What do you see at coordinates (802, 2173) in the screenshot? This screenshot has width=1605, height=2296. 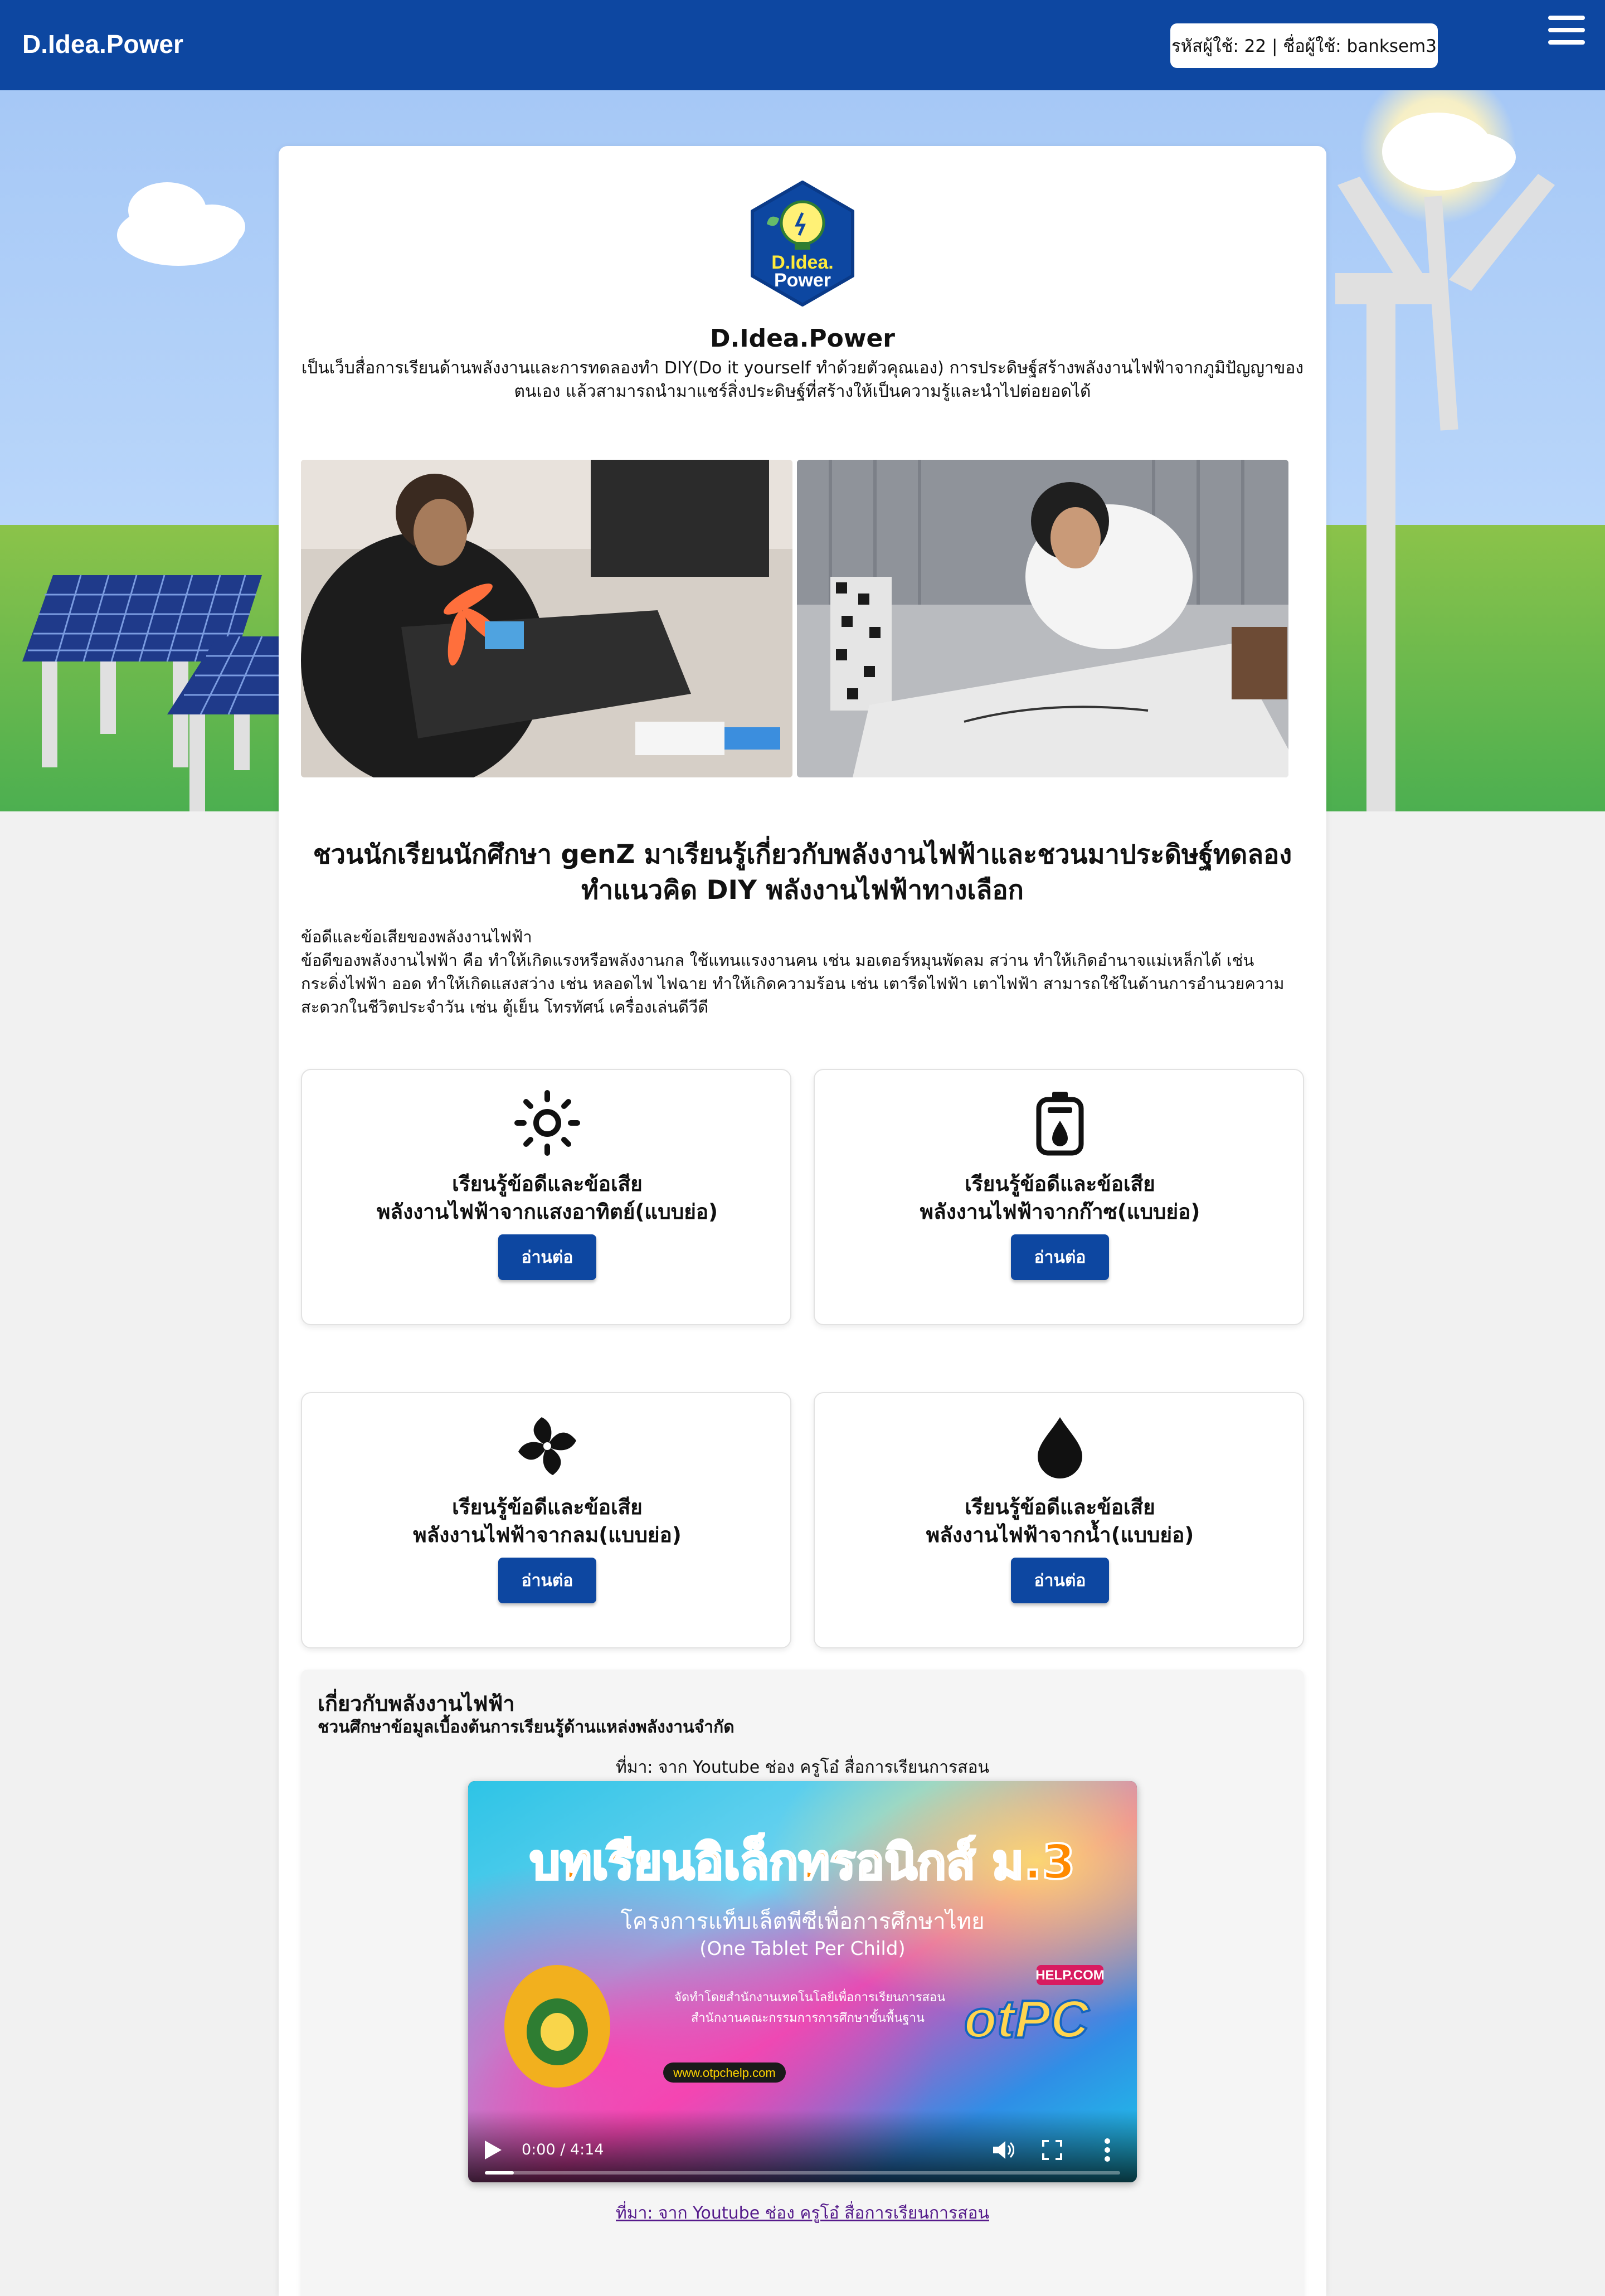 I see `video-progress-bar` at bounding box center [802, 2173].